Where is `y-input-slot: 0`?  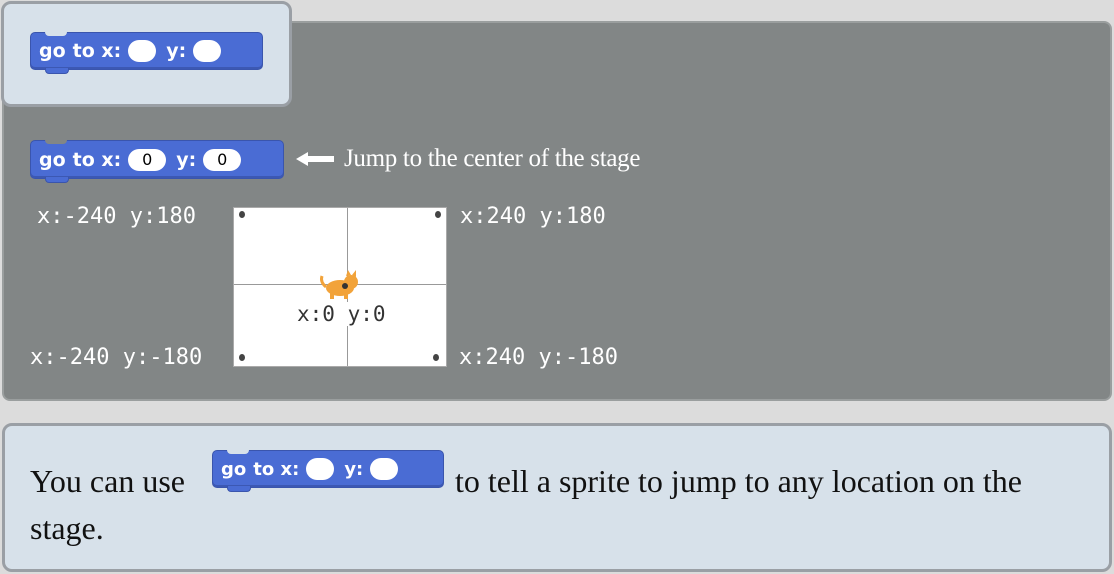 y-input-slot: 0 is located at coordinates (222, 159).